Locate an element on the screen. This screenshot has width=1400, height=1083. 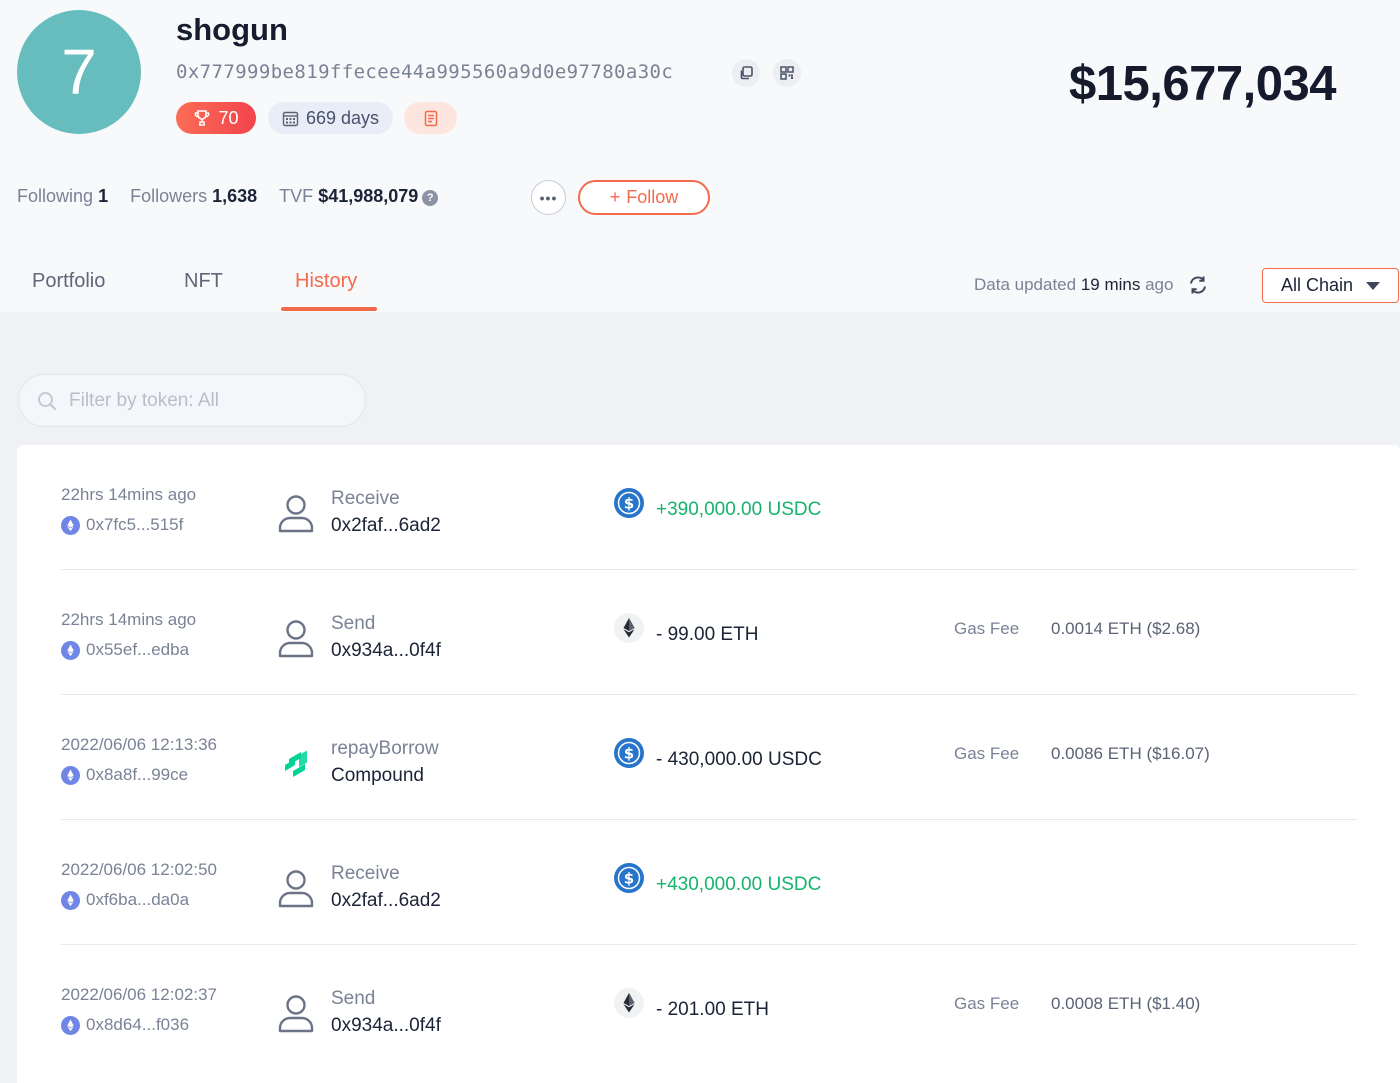
tab-portfolio: Portfolio is located at coordinates (68, 281).